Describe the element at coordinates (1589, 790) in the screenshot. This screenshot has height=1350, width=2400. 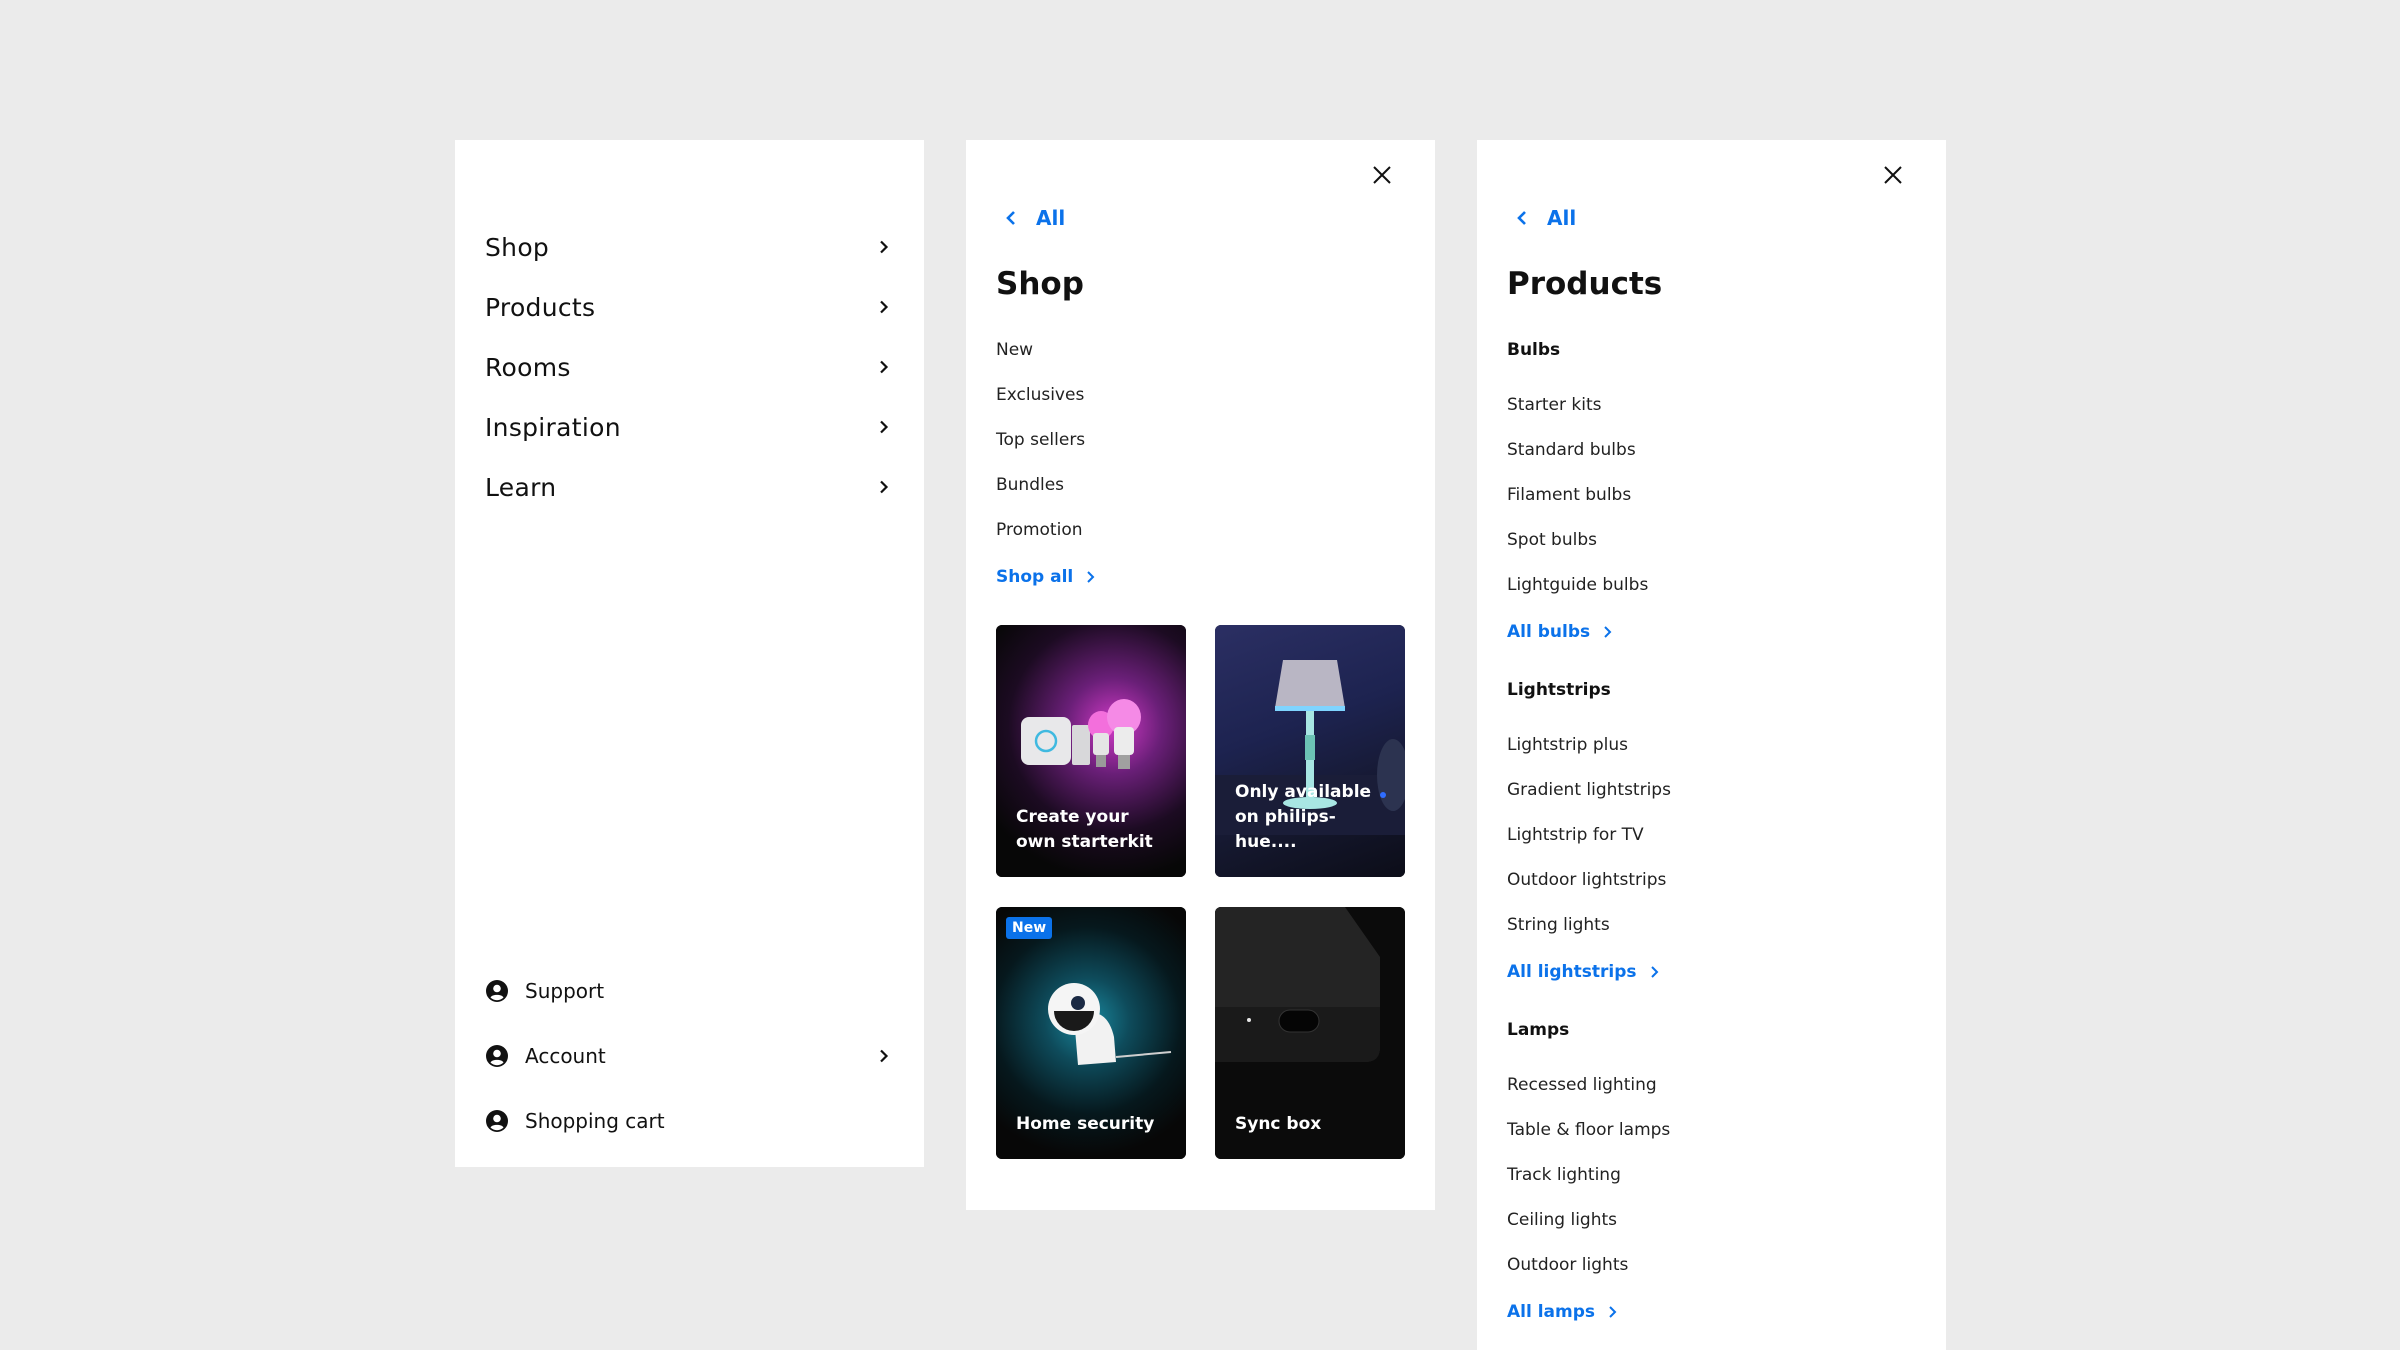
I see `product-item: Gradient lightstrips` at that location.